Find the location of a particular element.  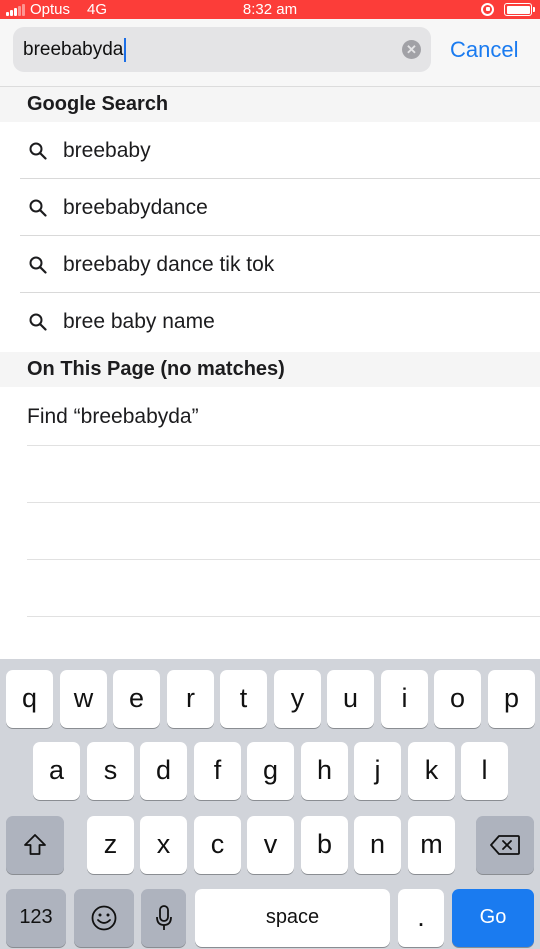

status-time: 8:32 am is located at coordinates (270, 9).